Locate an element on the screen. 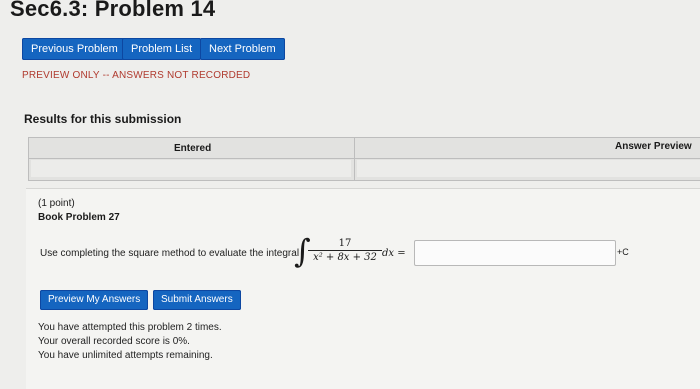 The height and width of the screenshot is (389, 700). attempts-status: You have attempted this problem 2 times. is located at coordinates (130, 327).